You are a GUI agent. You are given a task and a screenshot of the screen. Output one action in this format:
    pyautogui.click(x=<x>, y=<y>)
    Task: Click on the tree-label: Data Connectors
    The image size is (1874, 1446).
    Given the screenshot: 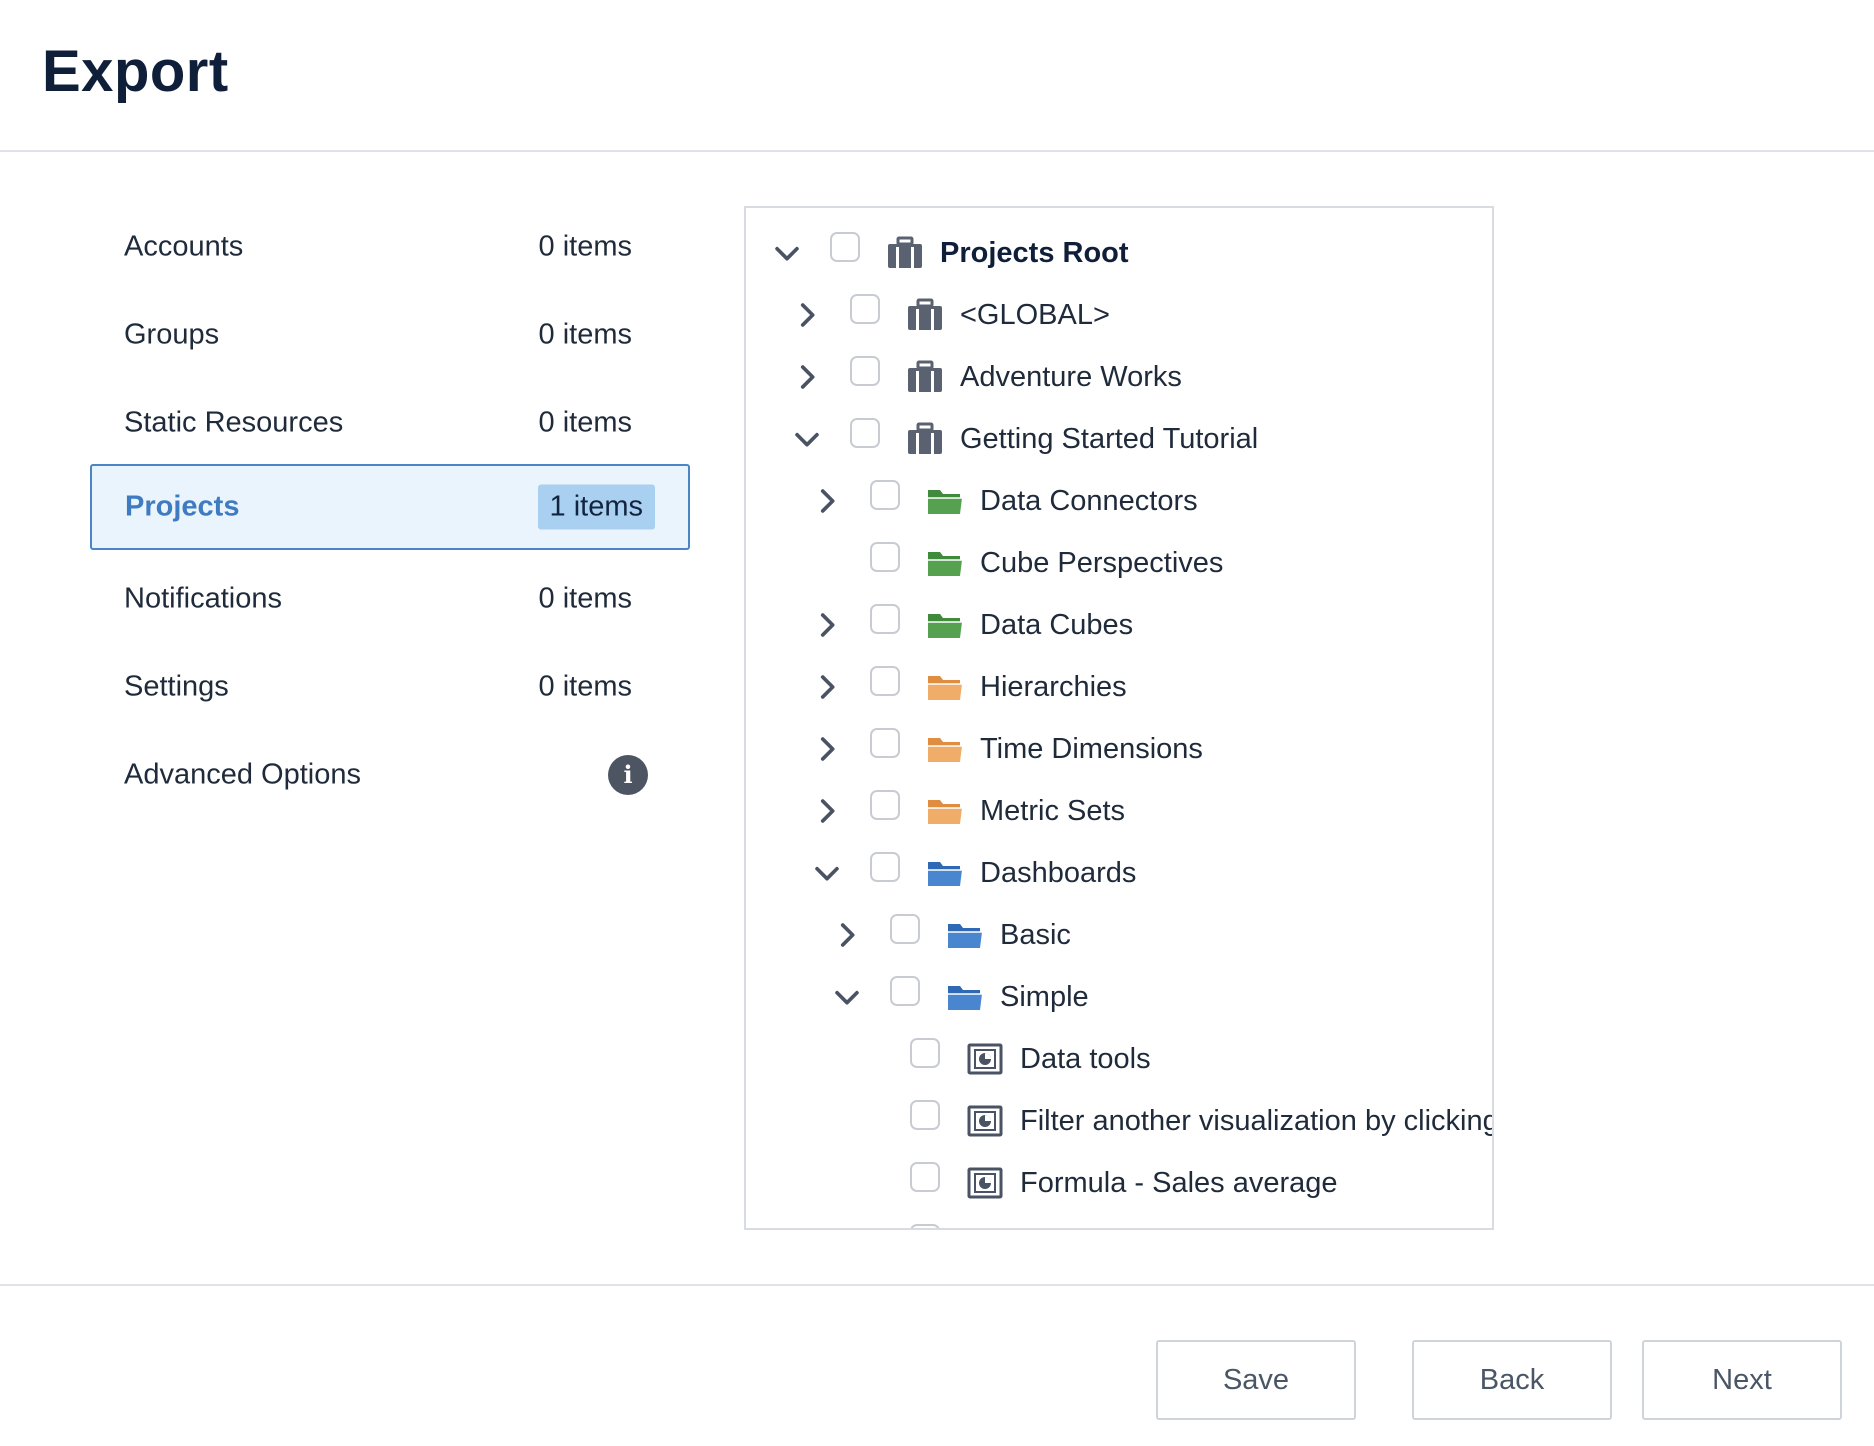 What is the action you would take?
    pyautogui.click(x=1089, y=501)
    